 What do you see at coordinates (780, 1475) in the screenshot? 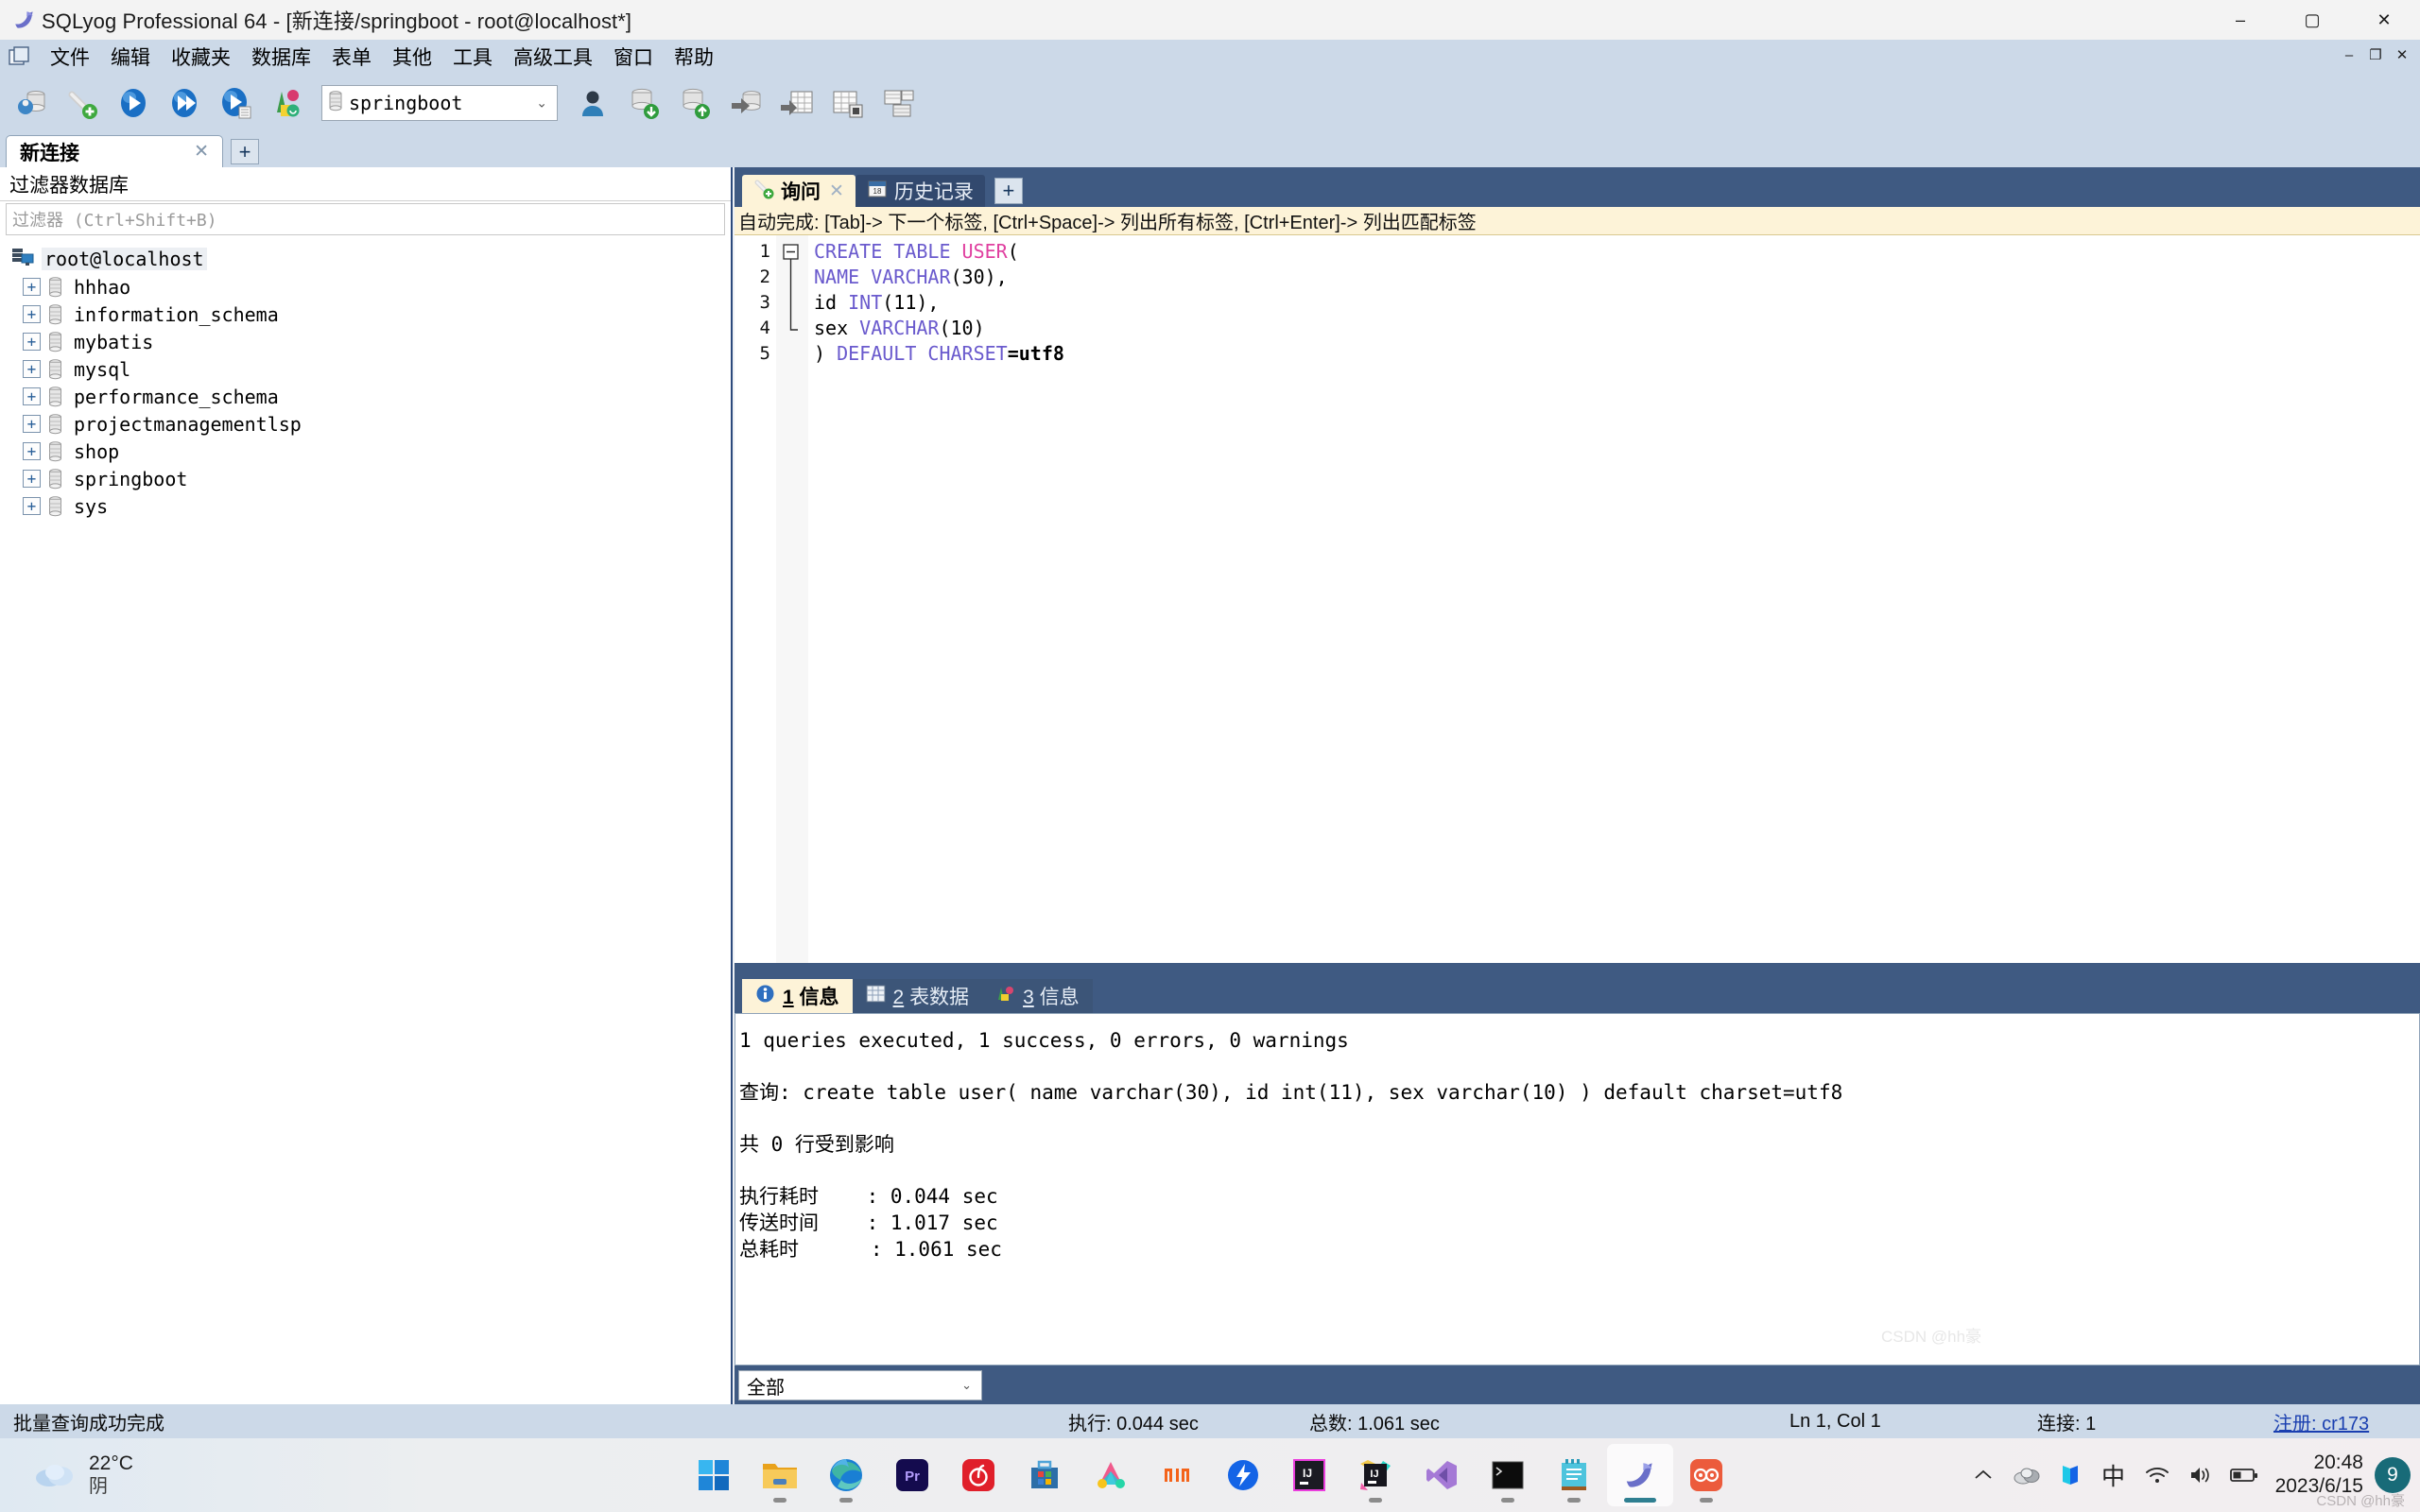
I see `file-explorer` at bounding box center [780, 1475].